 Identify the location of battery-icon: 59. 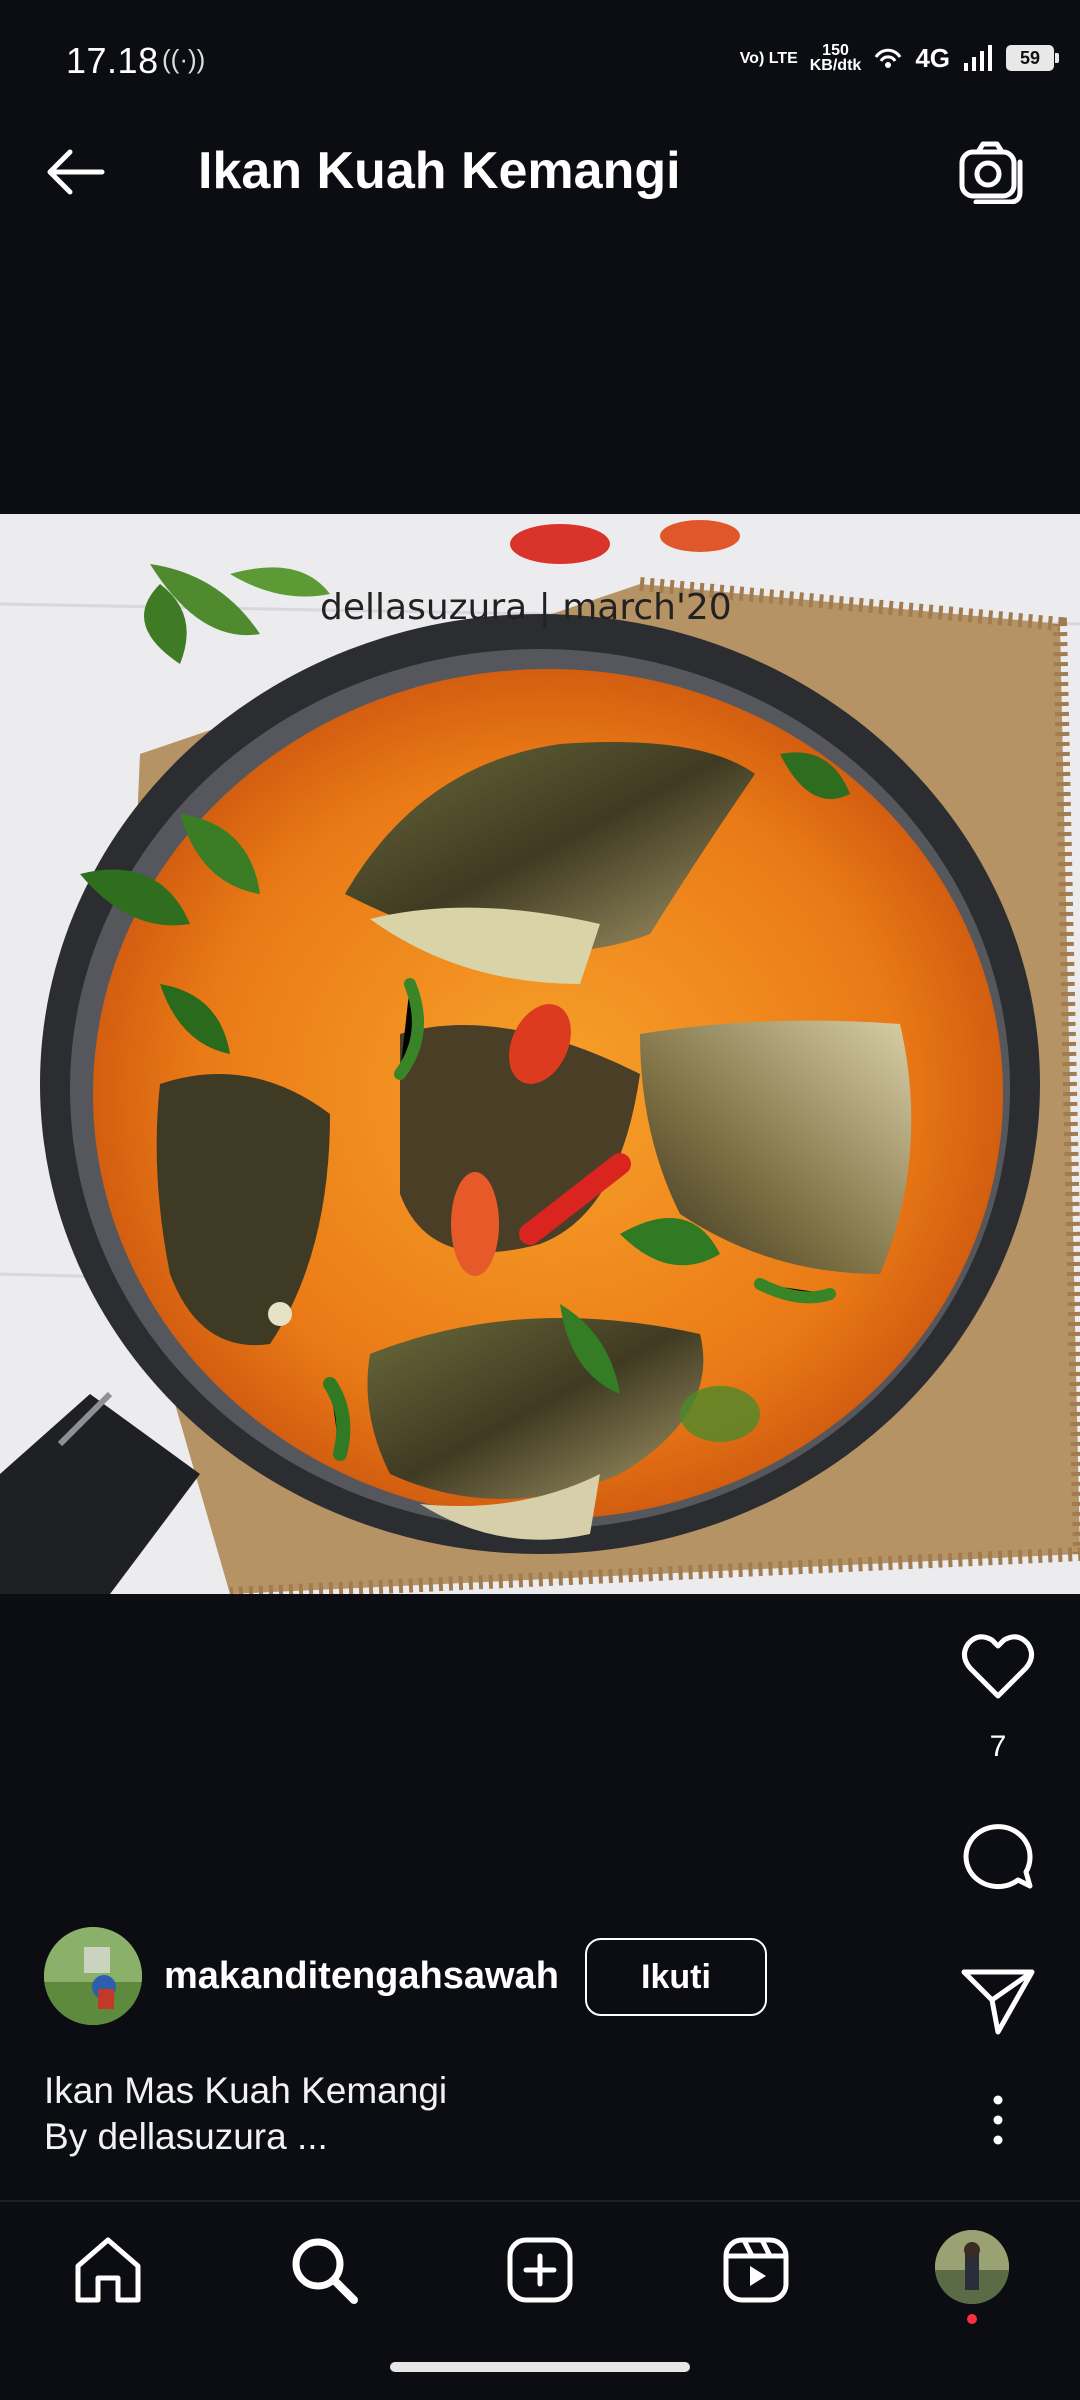
(1032, 58).